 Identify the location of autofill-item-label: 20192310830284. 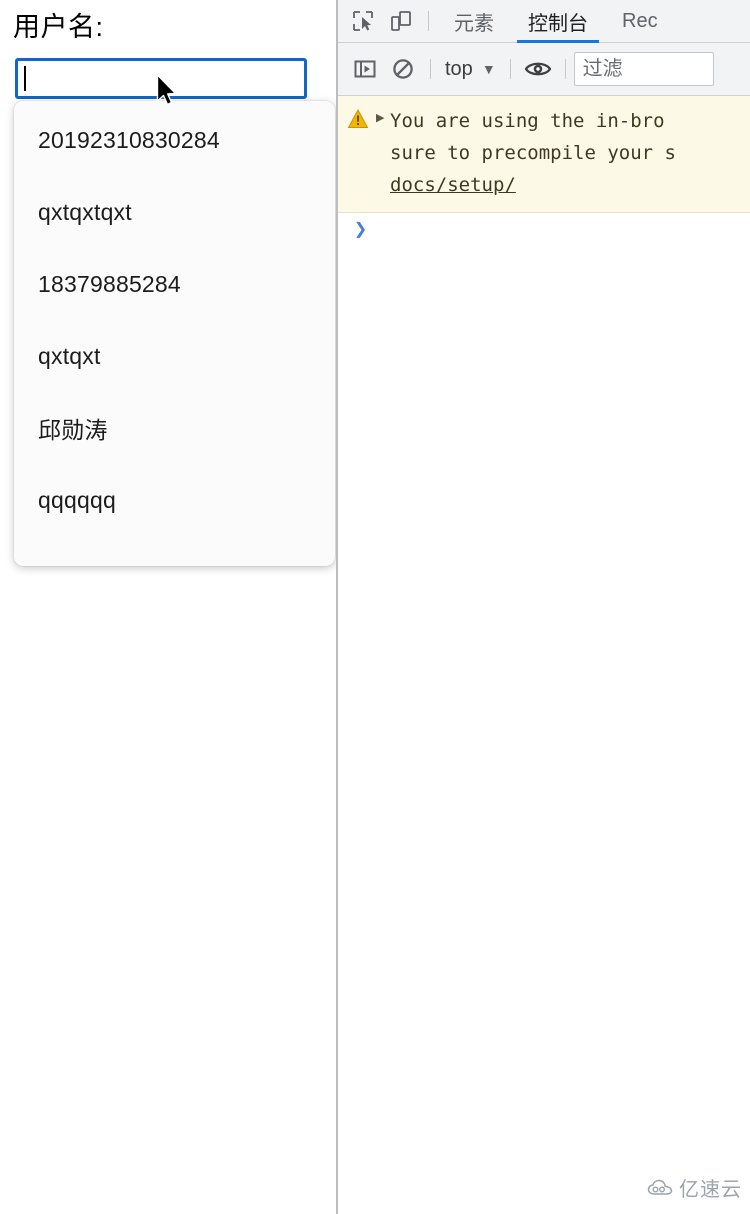
(129, 139).